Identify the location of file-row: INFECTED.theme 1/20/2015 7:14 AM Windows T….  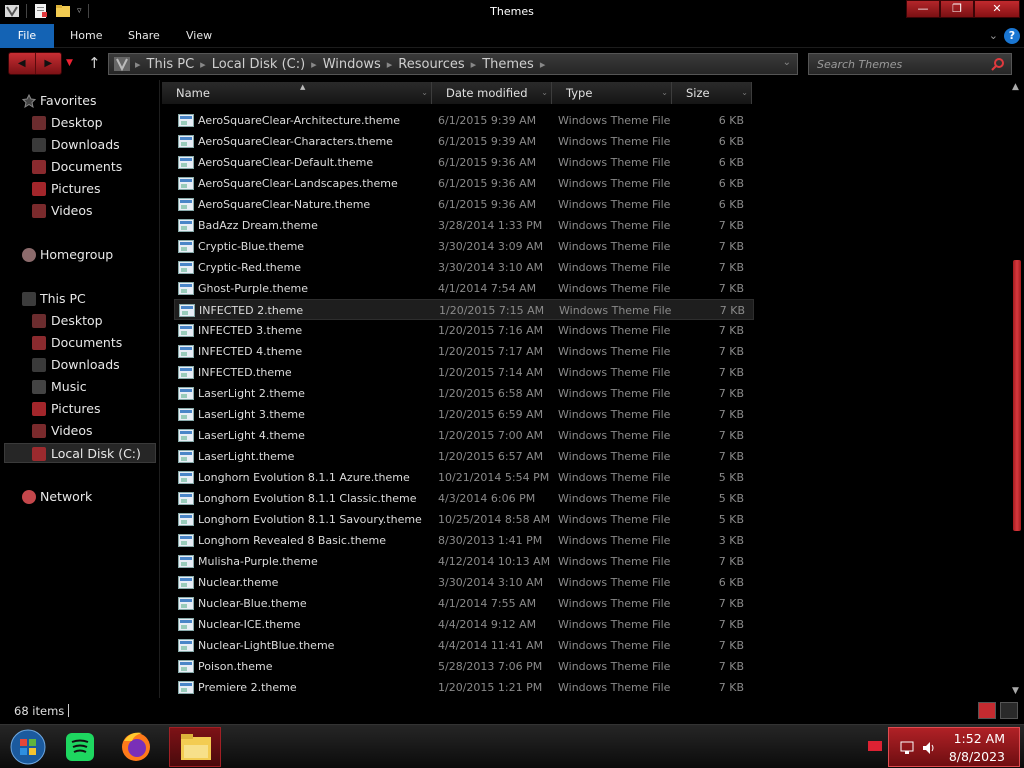
(464, 372).